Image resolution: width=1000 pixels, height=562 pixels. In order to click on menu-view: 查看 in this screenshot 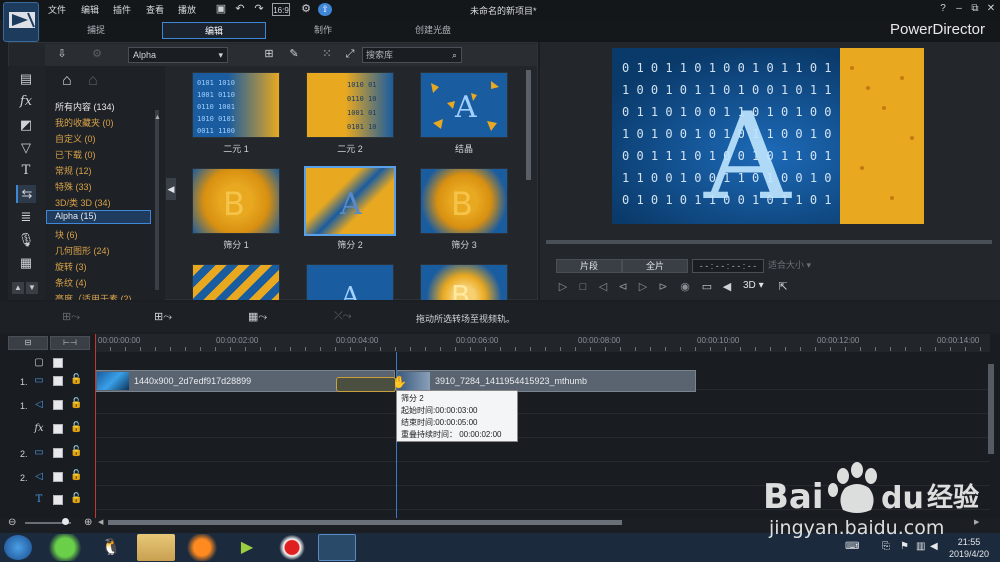, I will do `click(155, 9)`.